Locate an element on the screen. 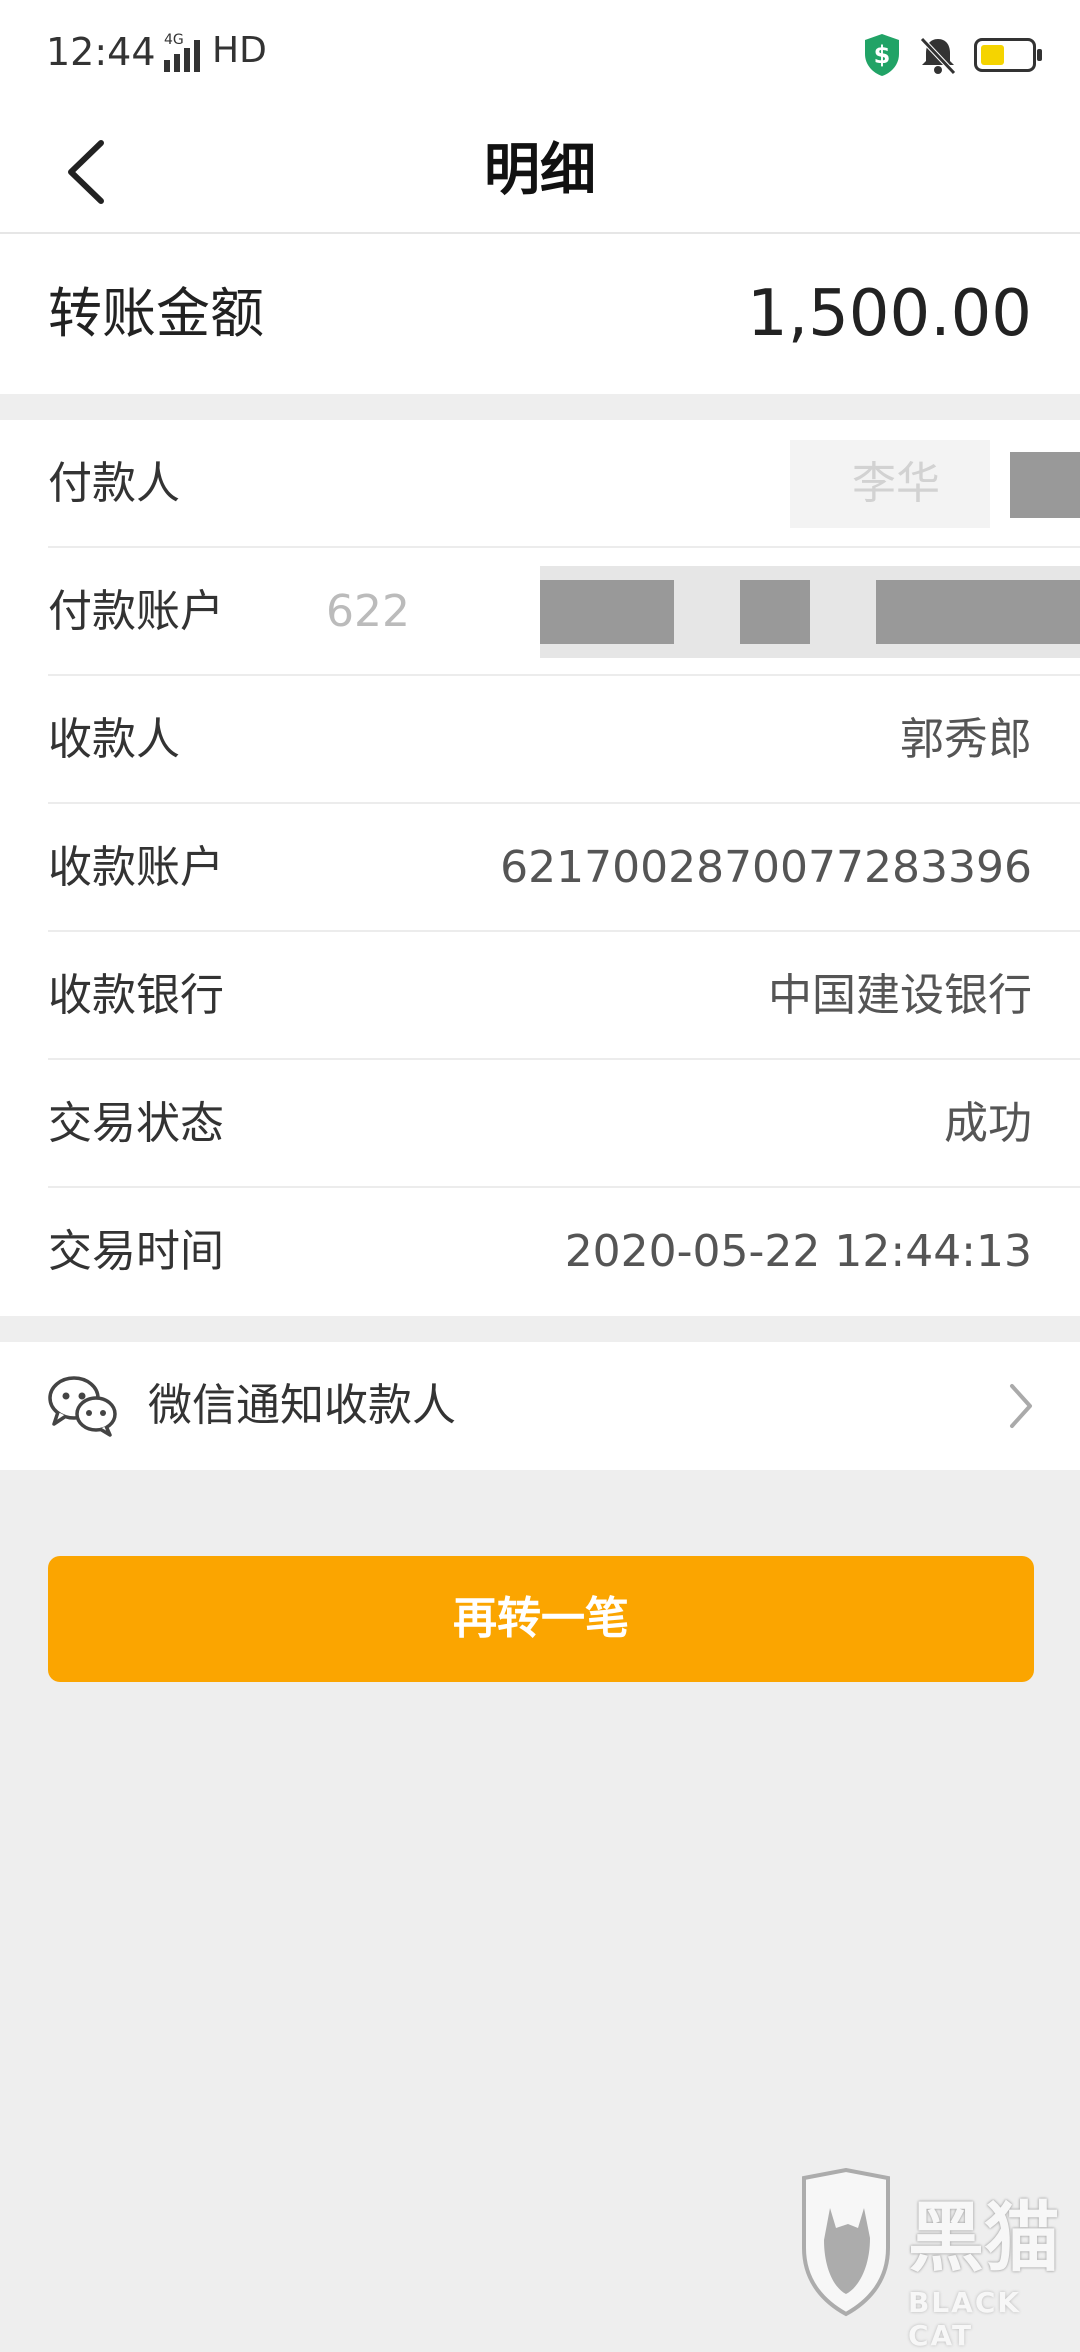 The height and width of the screenshot is (2352, 1080). detail-value: 2020-05-22 12:44:13 is located at coordinates (798, 1251).